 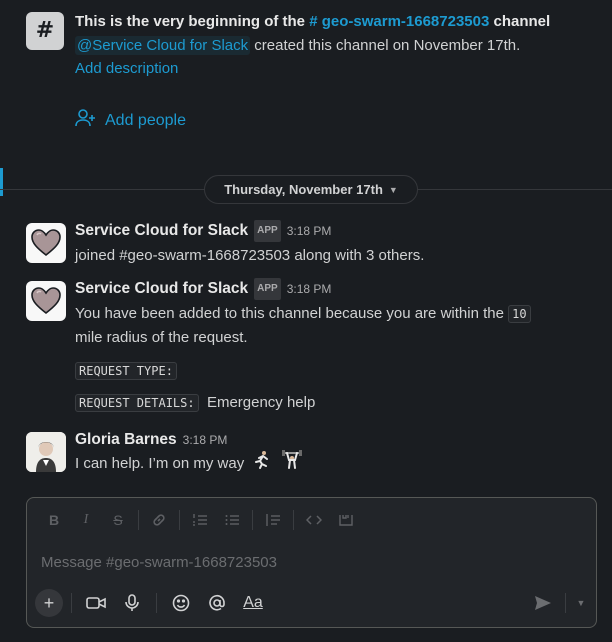 What do you see at coordinates (338, 371) in the screenshot?
I see `request-type-field: REQUEST TYPE:` at bounding box center [338, 371].